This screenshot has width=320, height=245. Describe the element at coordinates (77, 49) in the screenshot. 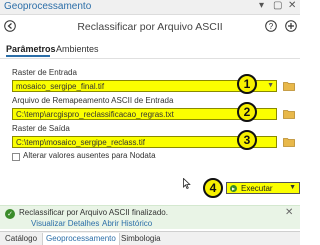

I see `tab-environments: Ambientes` at that location.